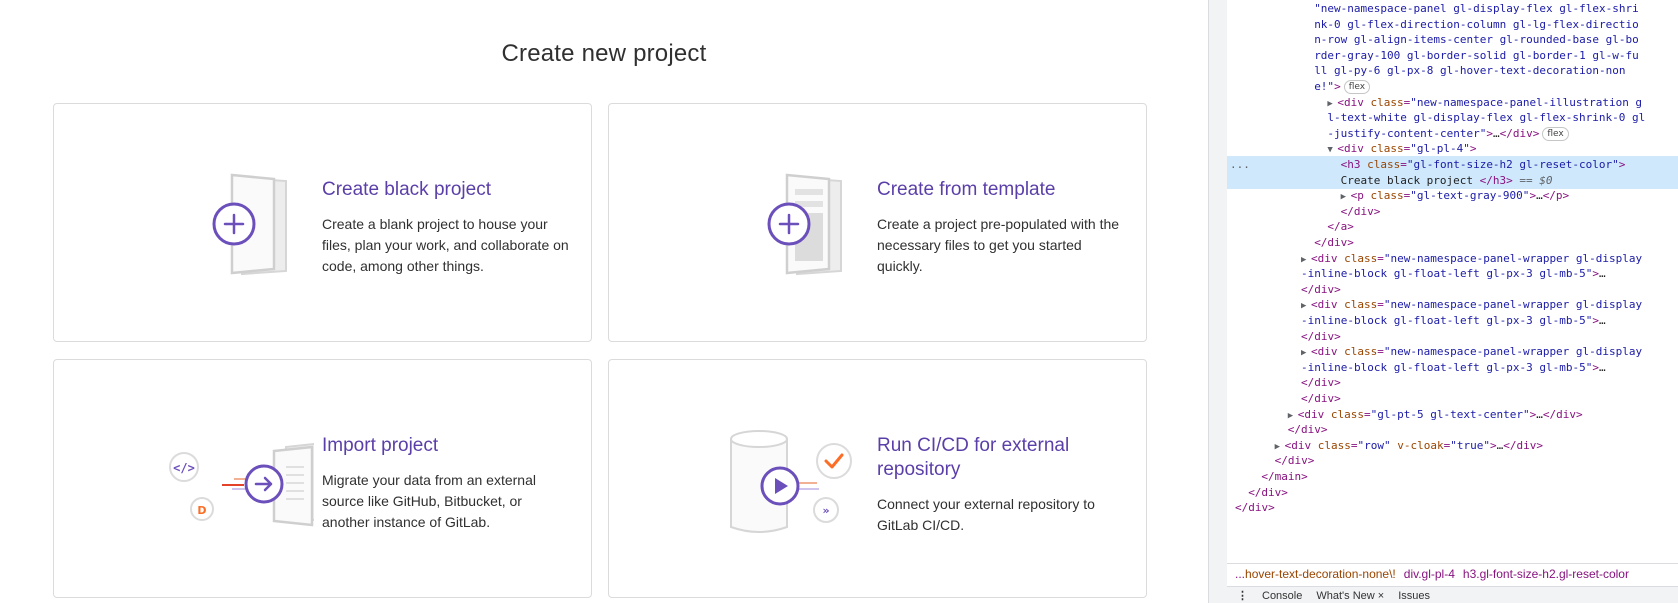 This screenshot has width=1678, height=603. What do you see at coordinates (446, 446) in the screenshot?
I see `panel-title: Import project` at bounding box center [446, 446].